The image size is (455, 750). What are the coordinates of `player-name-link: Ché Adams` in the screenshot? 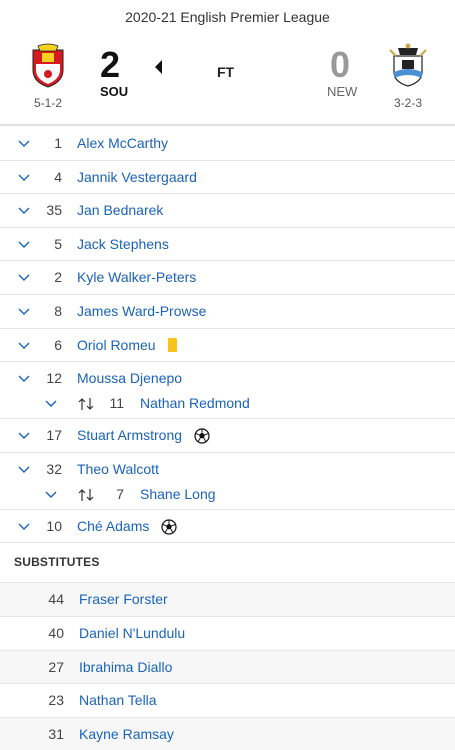 It's located at (113, 526).